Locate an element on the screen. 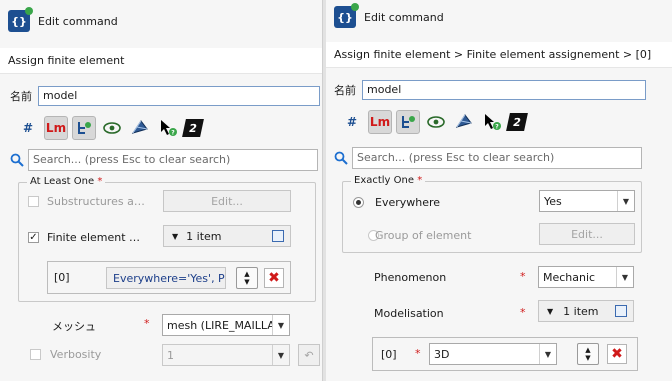 The height and width of the screenshot is (381, 672). verbosity-label: Verbosity is located at coordinates (76, 354).